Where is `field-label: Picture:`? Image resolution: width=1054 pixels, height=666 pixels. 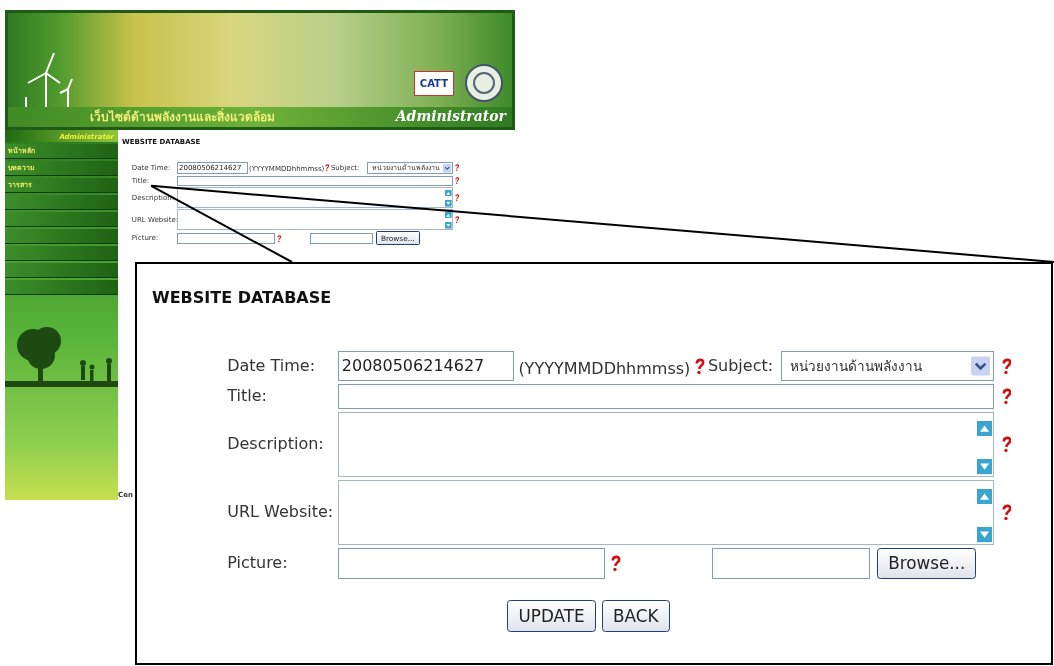
field-label: Picture: is located at coordinates (258, 563).